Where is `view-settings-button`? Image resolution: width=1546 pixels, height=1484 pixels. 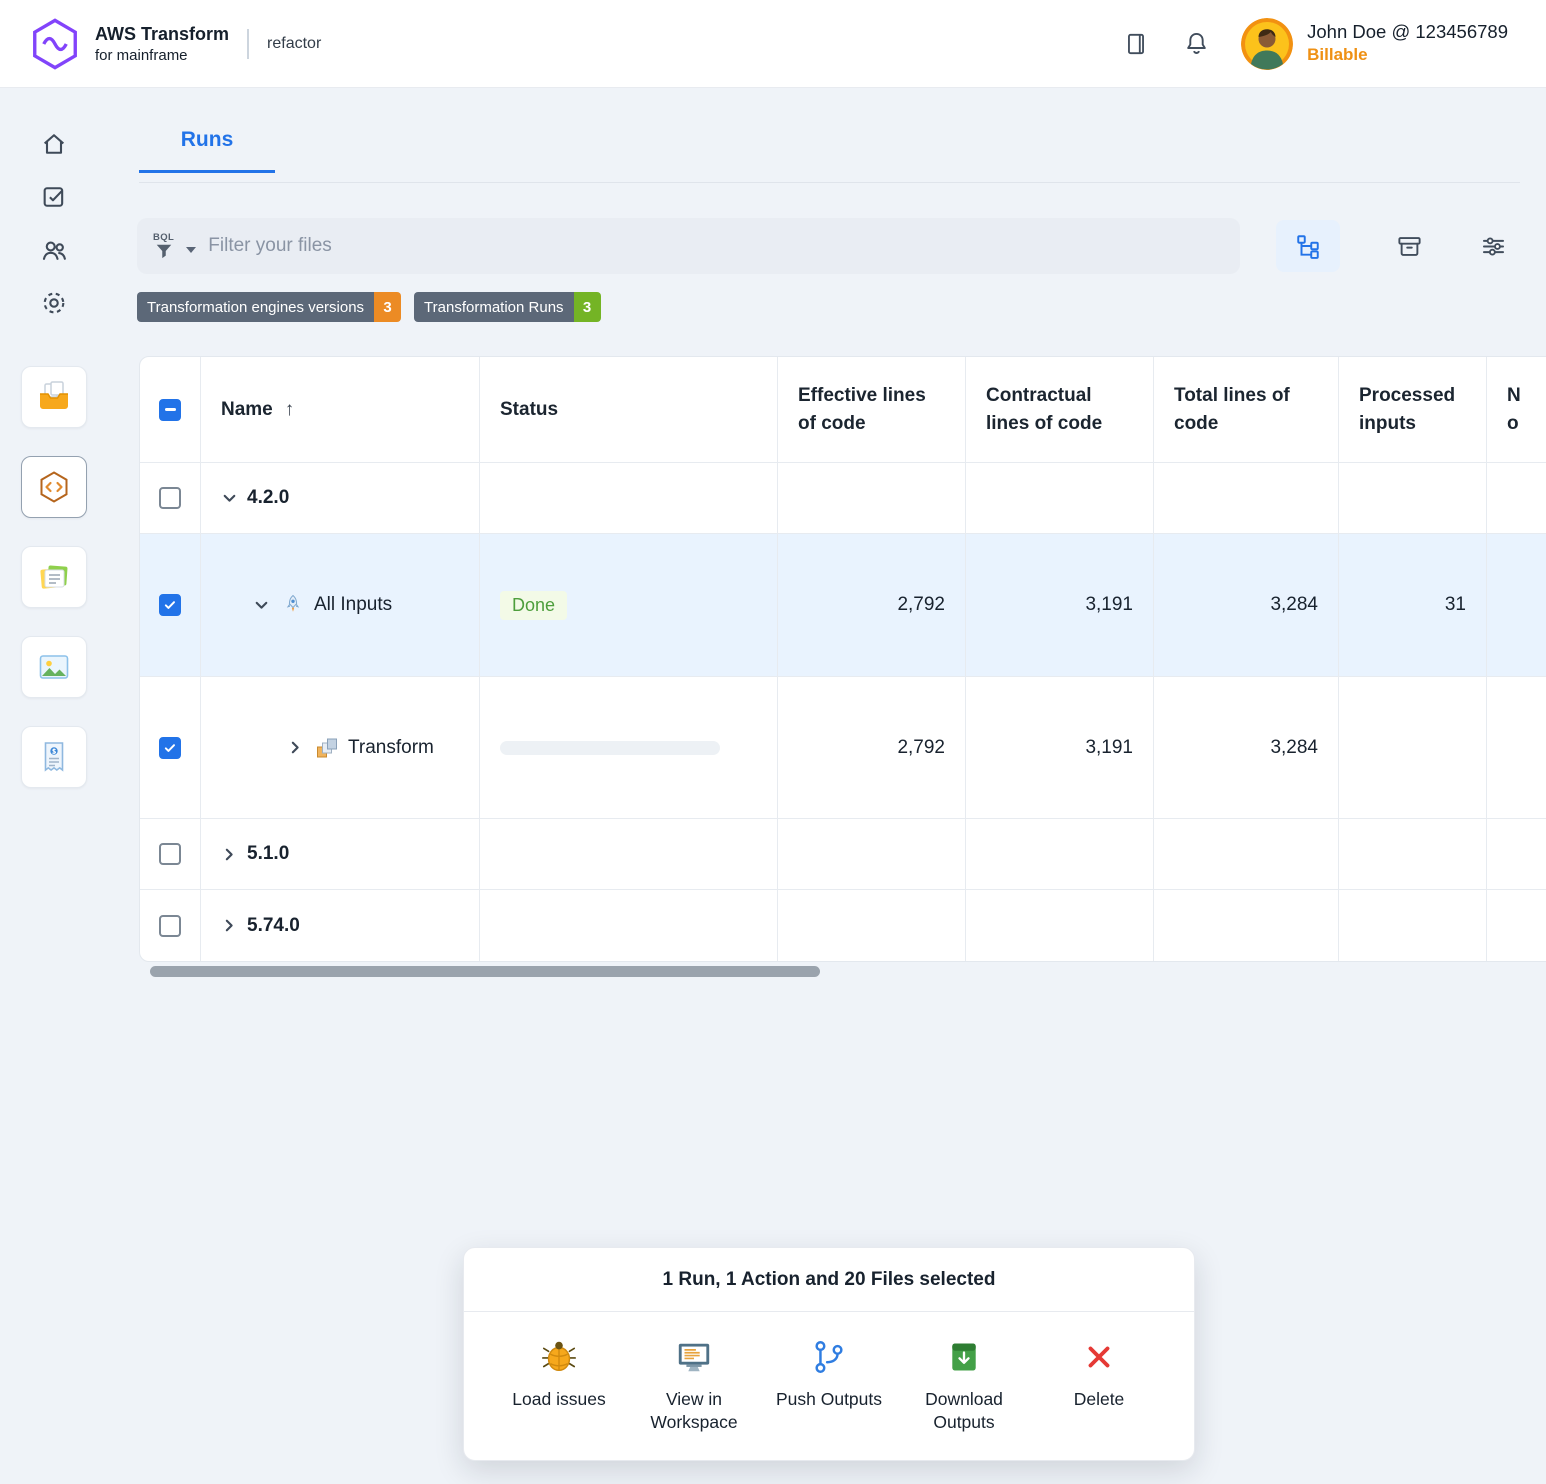
view-settings-button is located at coordinates (1493, 246).